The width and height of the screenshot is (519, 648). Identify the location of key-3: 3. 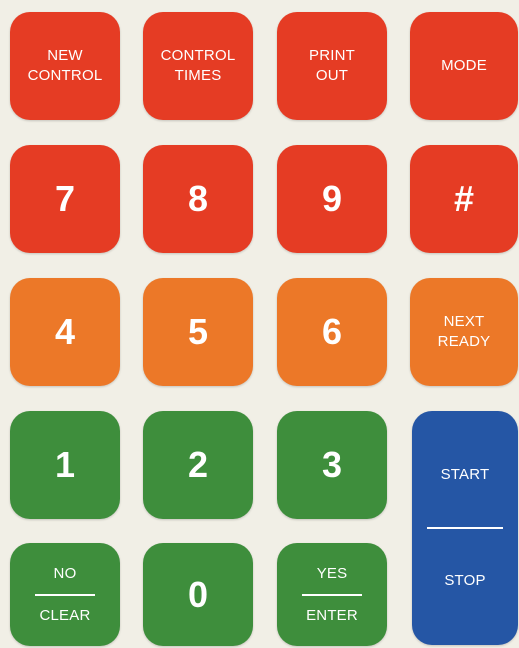
(332, 465).